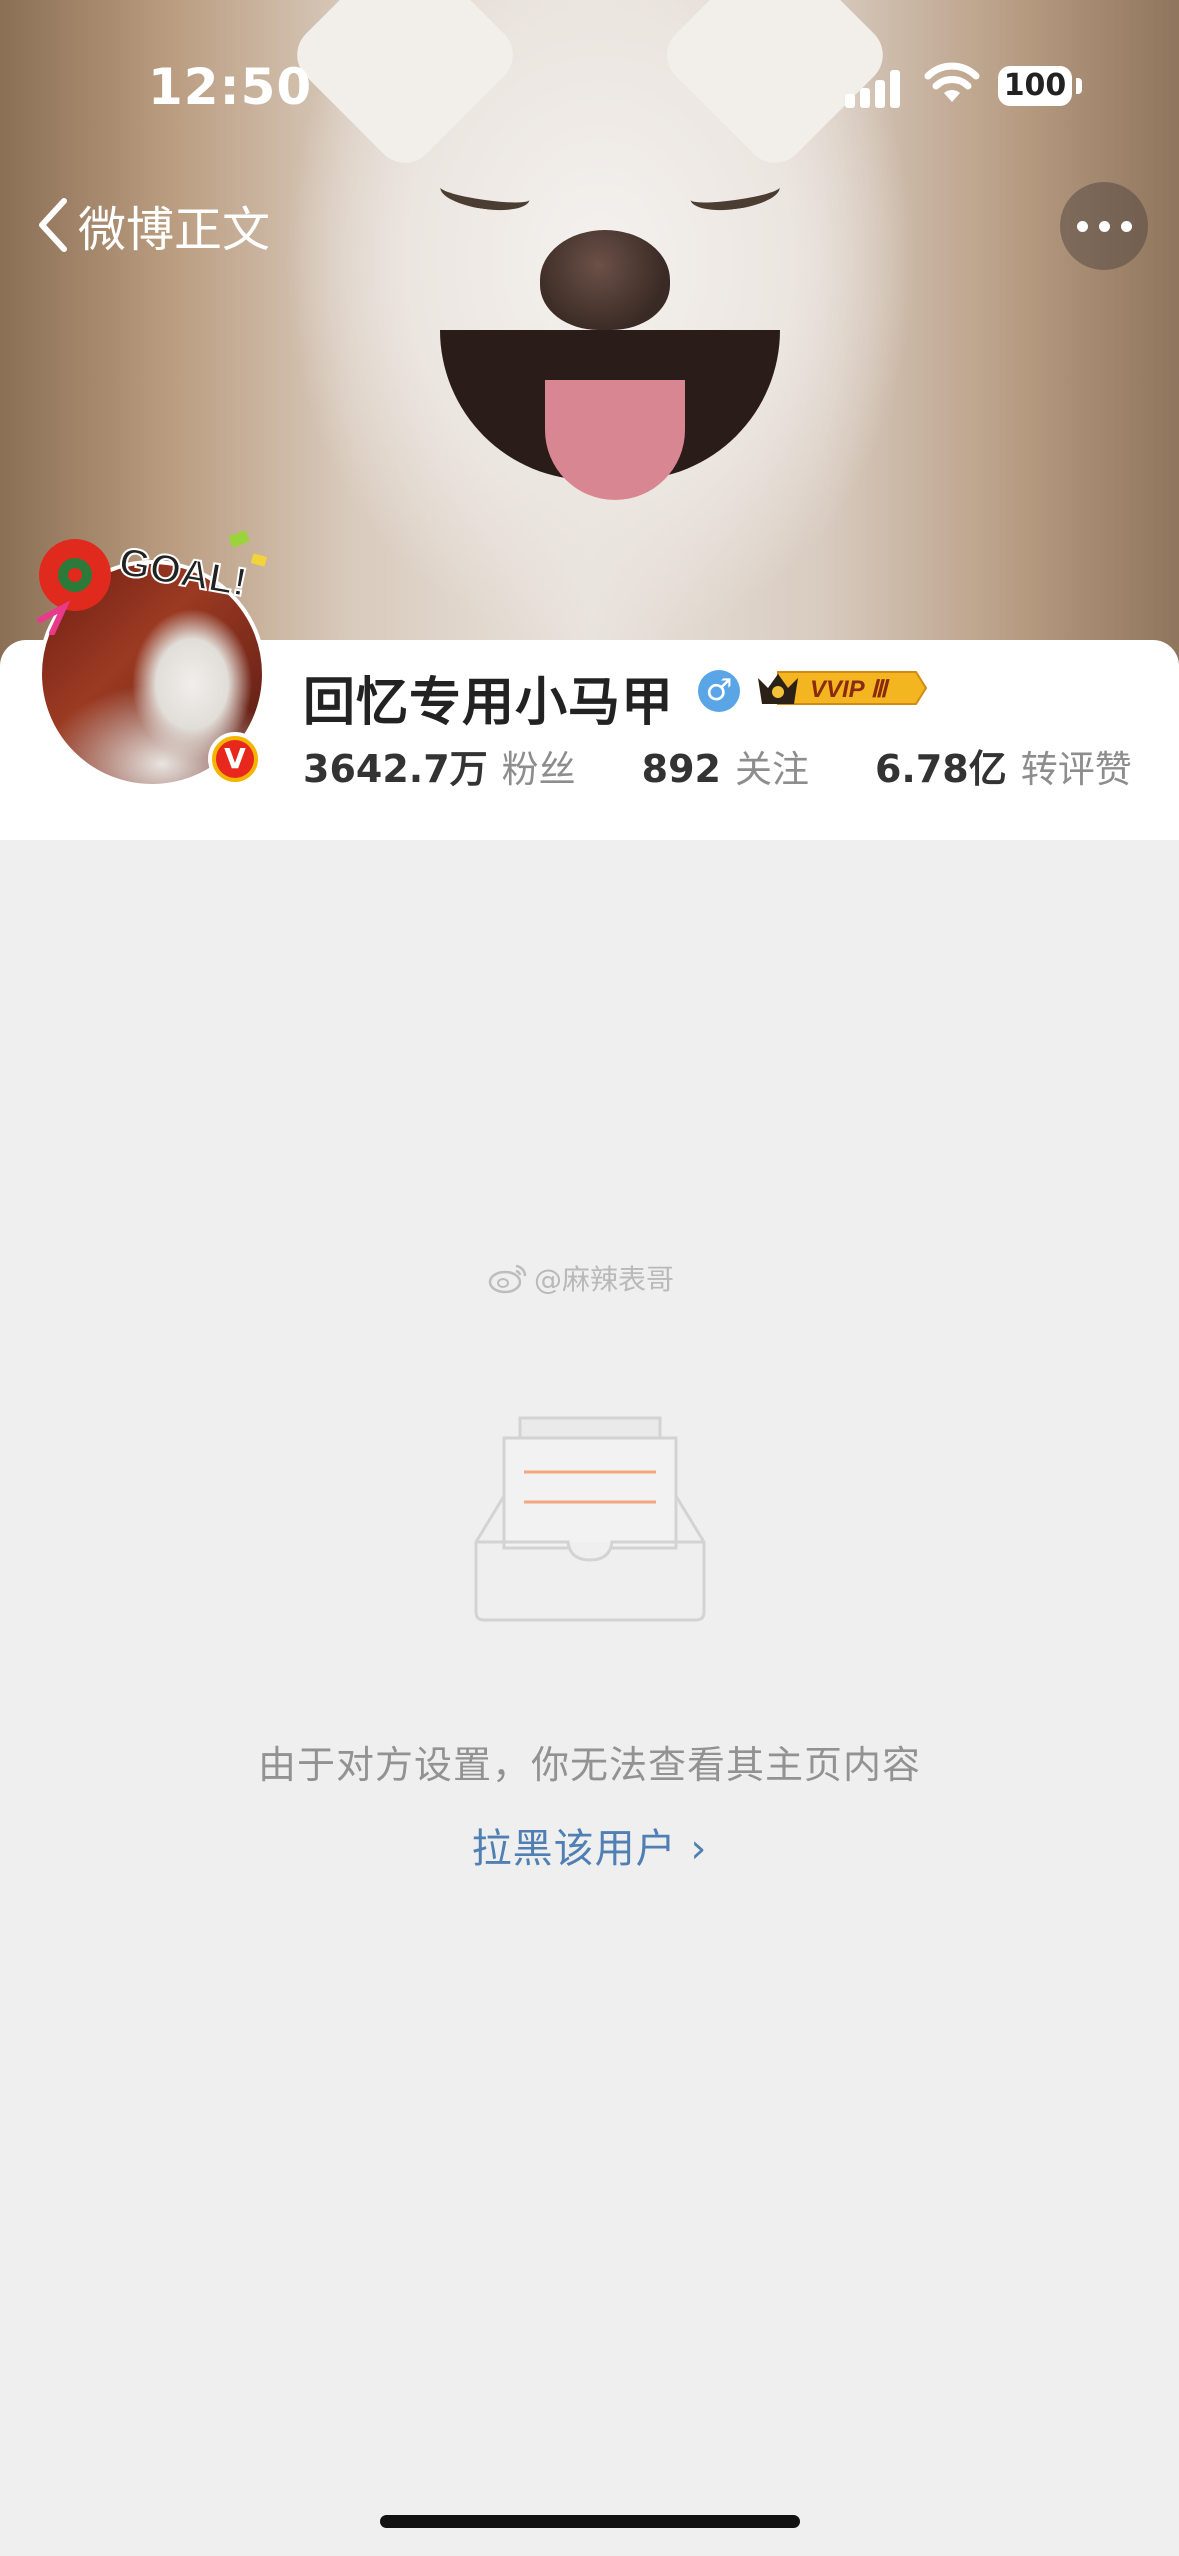  Describe the element at coordinates (507, 1279) in the screenshot. I see `weibo-logo-icon` at that location.